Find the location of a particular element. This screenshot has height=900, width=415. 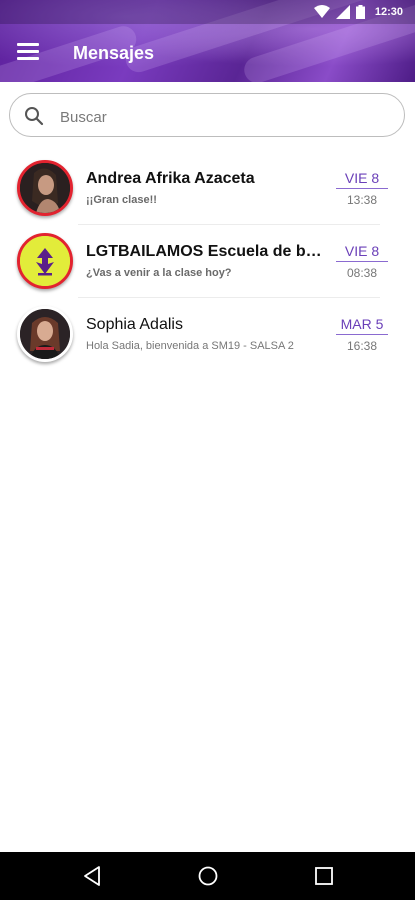

message-preview: ¿Vas a venir a la clase hoy? is located at coordinates (159, 273).